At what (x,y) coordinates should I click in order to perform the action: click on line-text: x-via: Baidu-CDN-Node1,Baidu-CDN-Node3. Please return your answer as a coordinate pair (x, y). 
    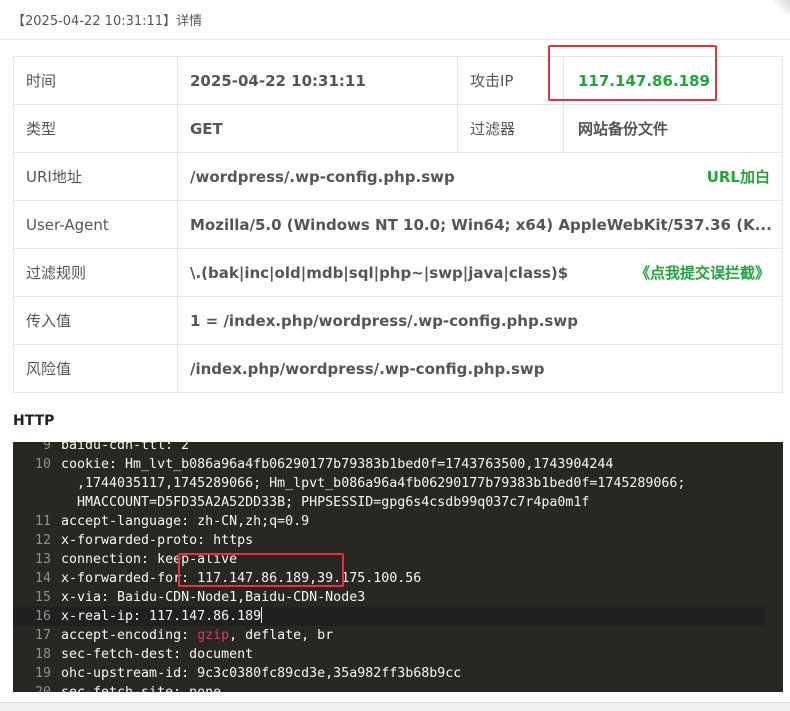
    Looking at the image, I should click on (213, 597).